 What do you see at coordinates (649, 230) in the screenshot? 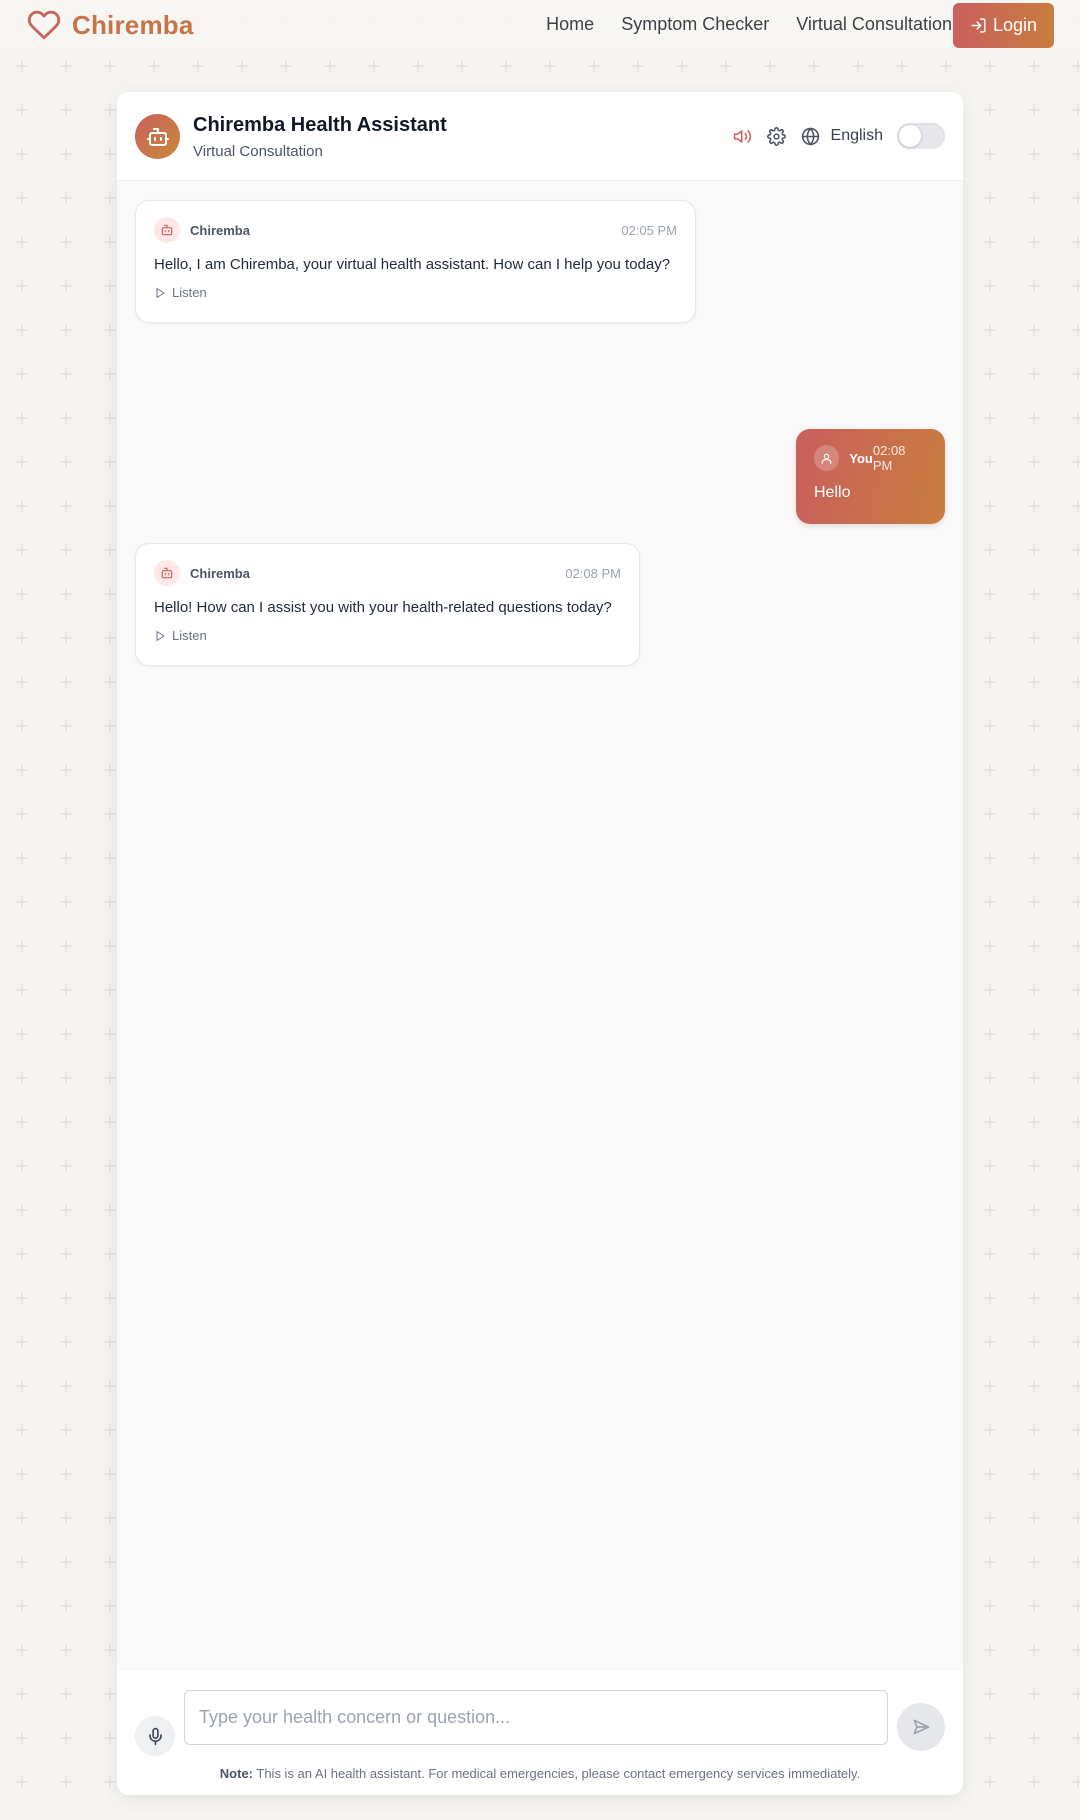
I see `message-time: 02:05 PM` at bounding box center [649, 230].